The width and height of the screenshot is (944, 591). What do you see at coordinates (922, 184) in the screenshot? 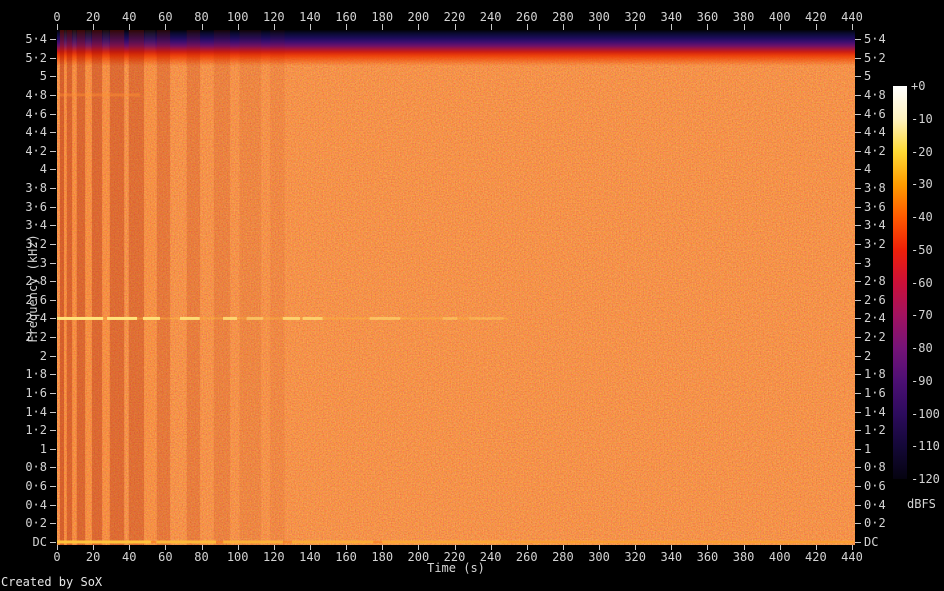
I see `colorbar-tick-label: -30` at bounding box center [922, 184].